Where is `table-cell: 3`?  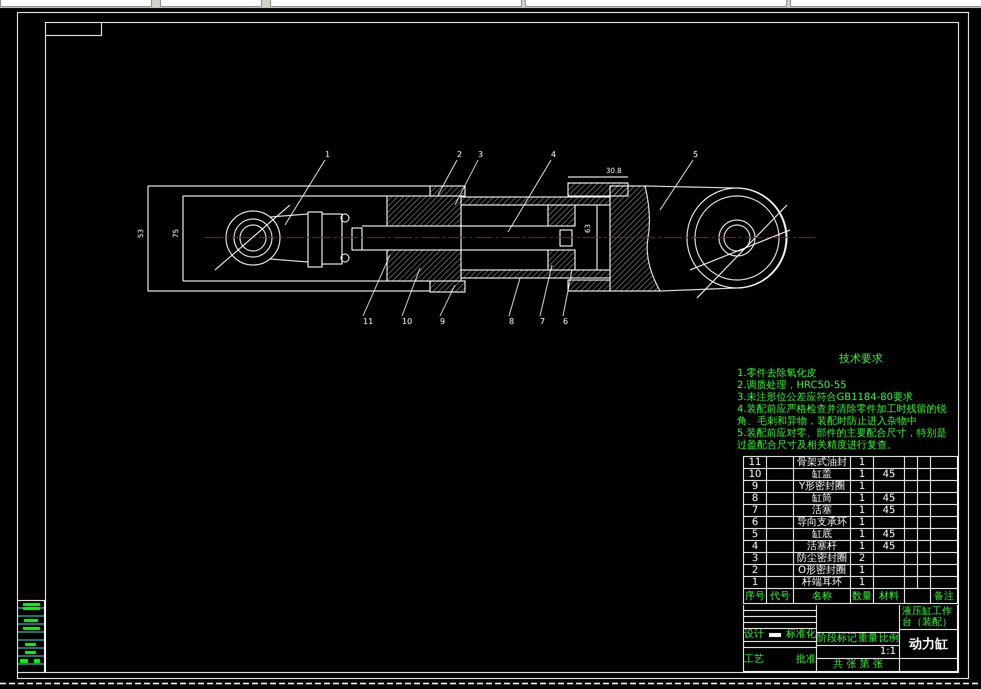 table-cell: 3 is located at coordinates (755, 558).